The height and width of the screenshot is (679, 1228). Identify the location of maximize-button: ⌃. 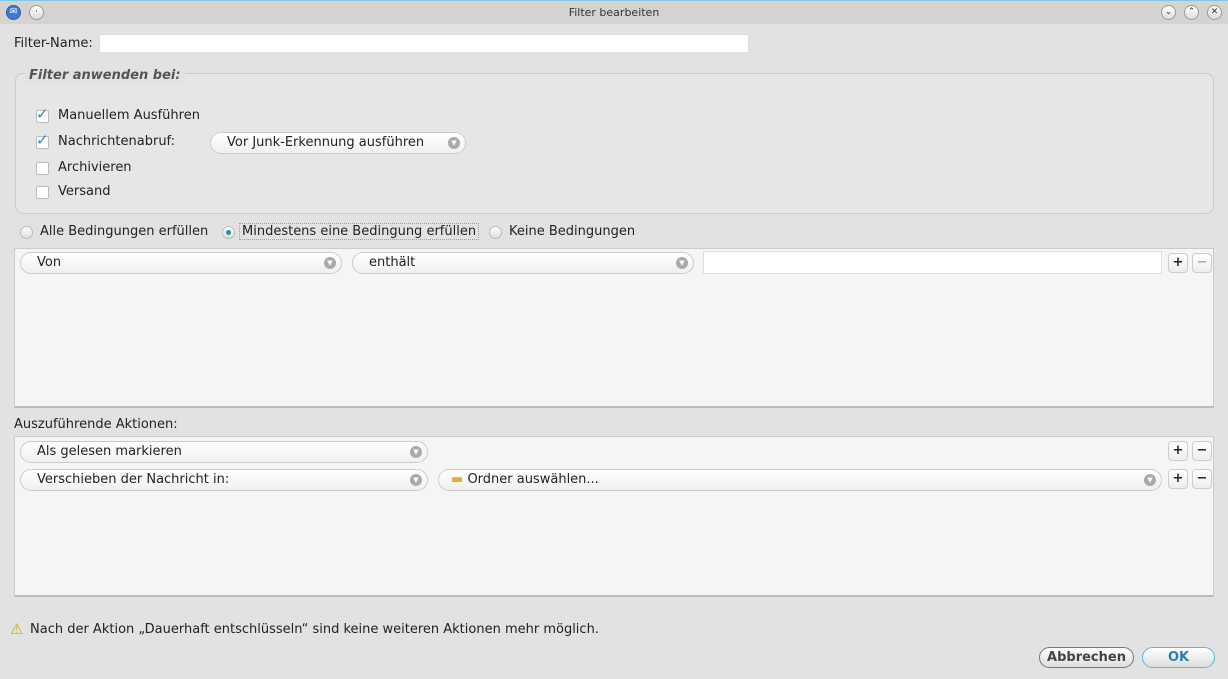
(1191, 12).